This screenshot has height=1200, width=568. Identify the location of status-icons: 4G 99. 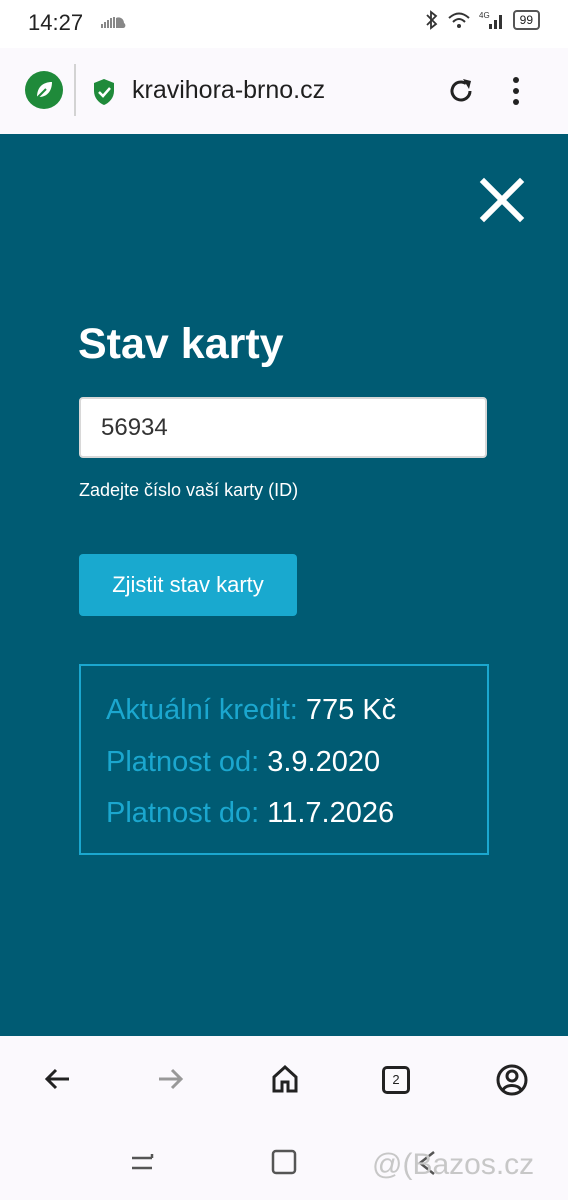
(482, 20).